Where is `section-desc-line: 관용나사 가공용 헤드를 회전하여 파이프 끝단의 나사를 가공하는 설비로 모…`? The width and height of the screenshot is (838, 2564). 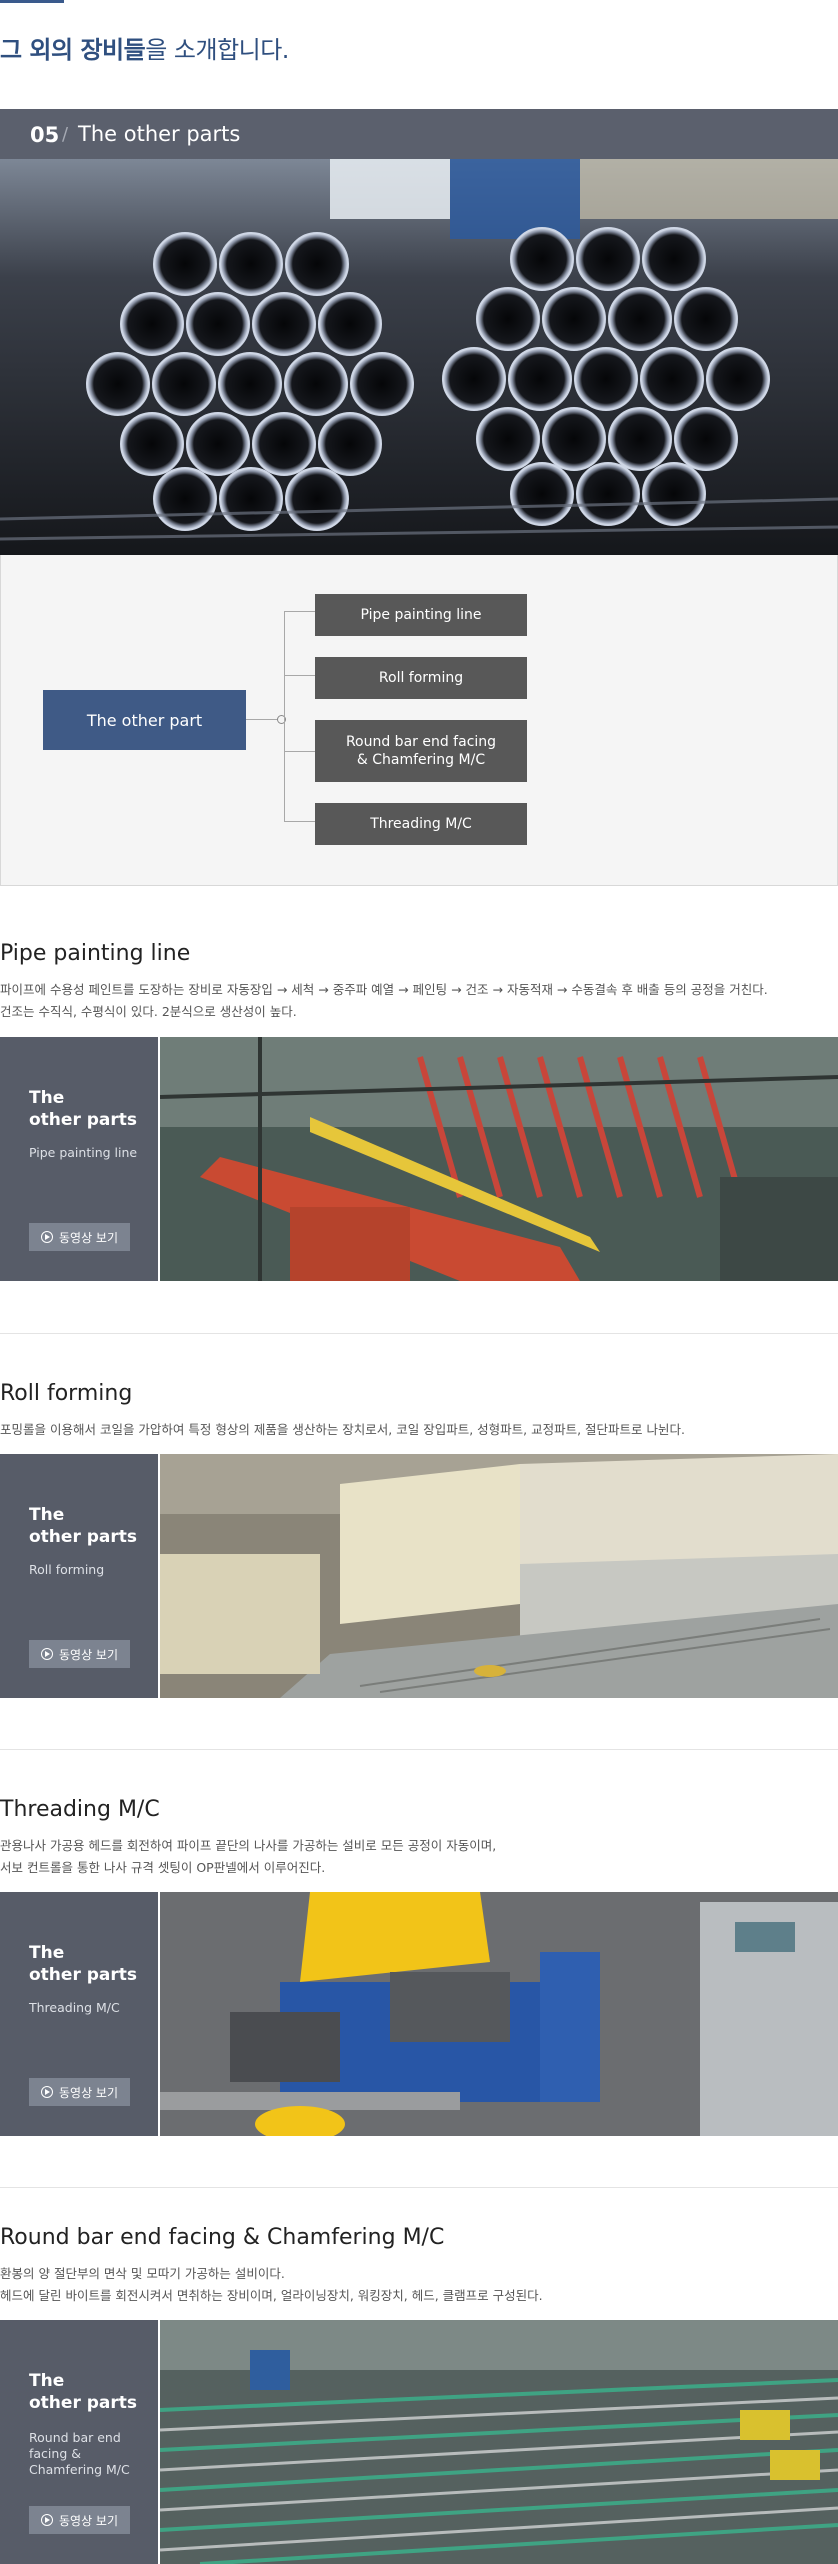
section-desc-line: 관용나사 가공용 헤드를 회전하여 파이프 끝단의 나사를 가공하는 설비로 모… is located at coordinates (248, 1845).